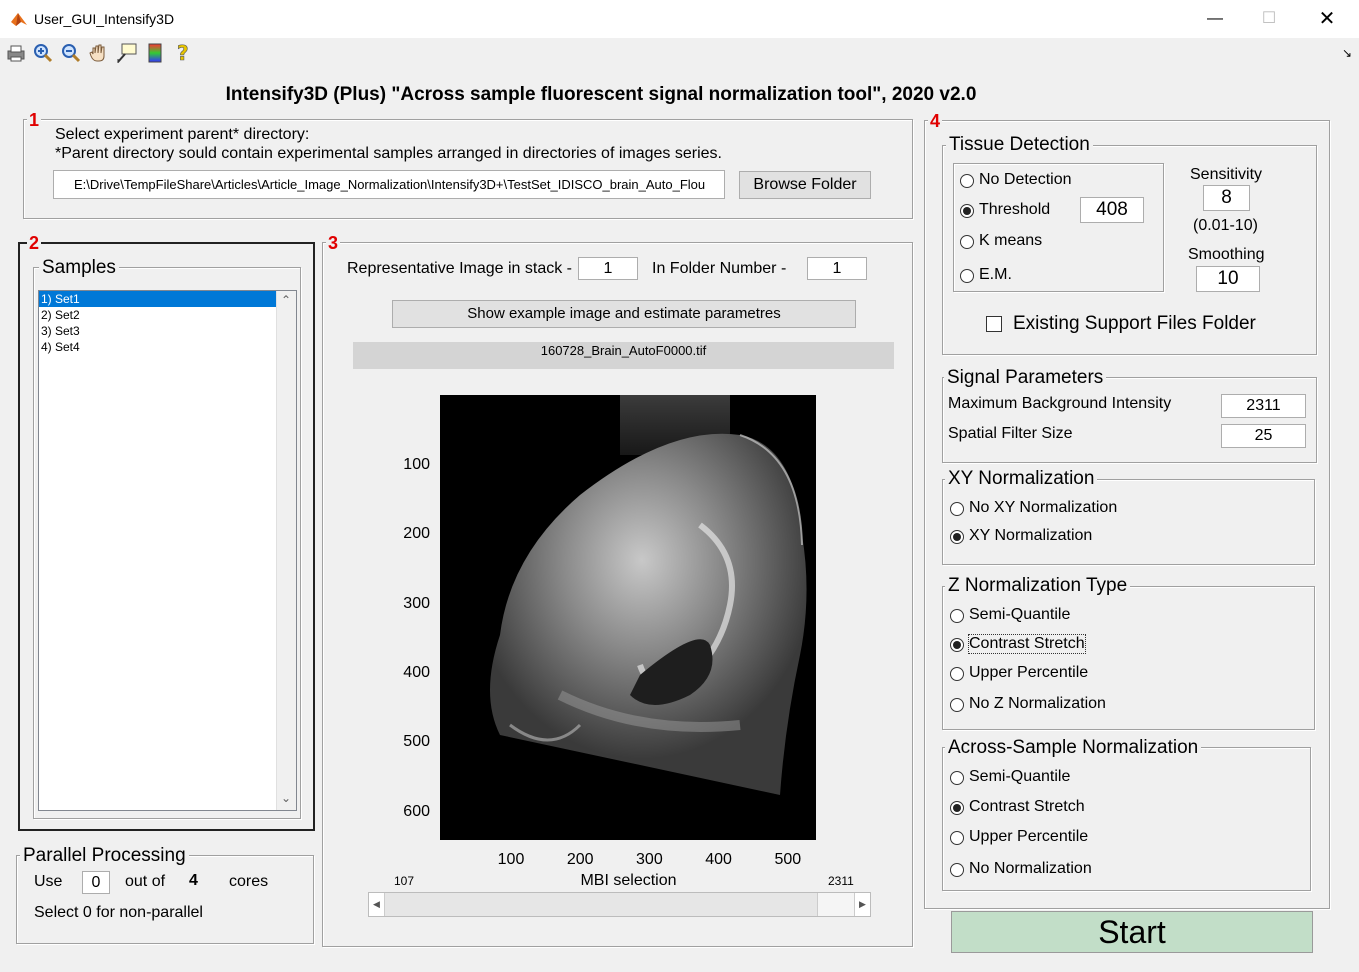 This screenshot has height=972, width=1359. I want to click on spatial-filter-input: 25, so click(1263, 436).